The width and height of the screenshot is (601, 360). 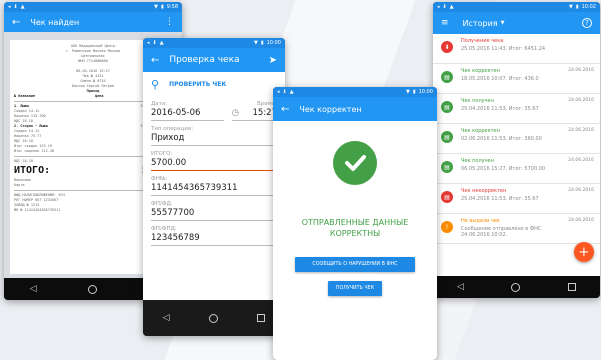 I want to click on success-message: ОТПРАВЛЕННЫЕ ДАННЫЕ КОРРЕКТНЫ, so click(x=355, y=228).